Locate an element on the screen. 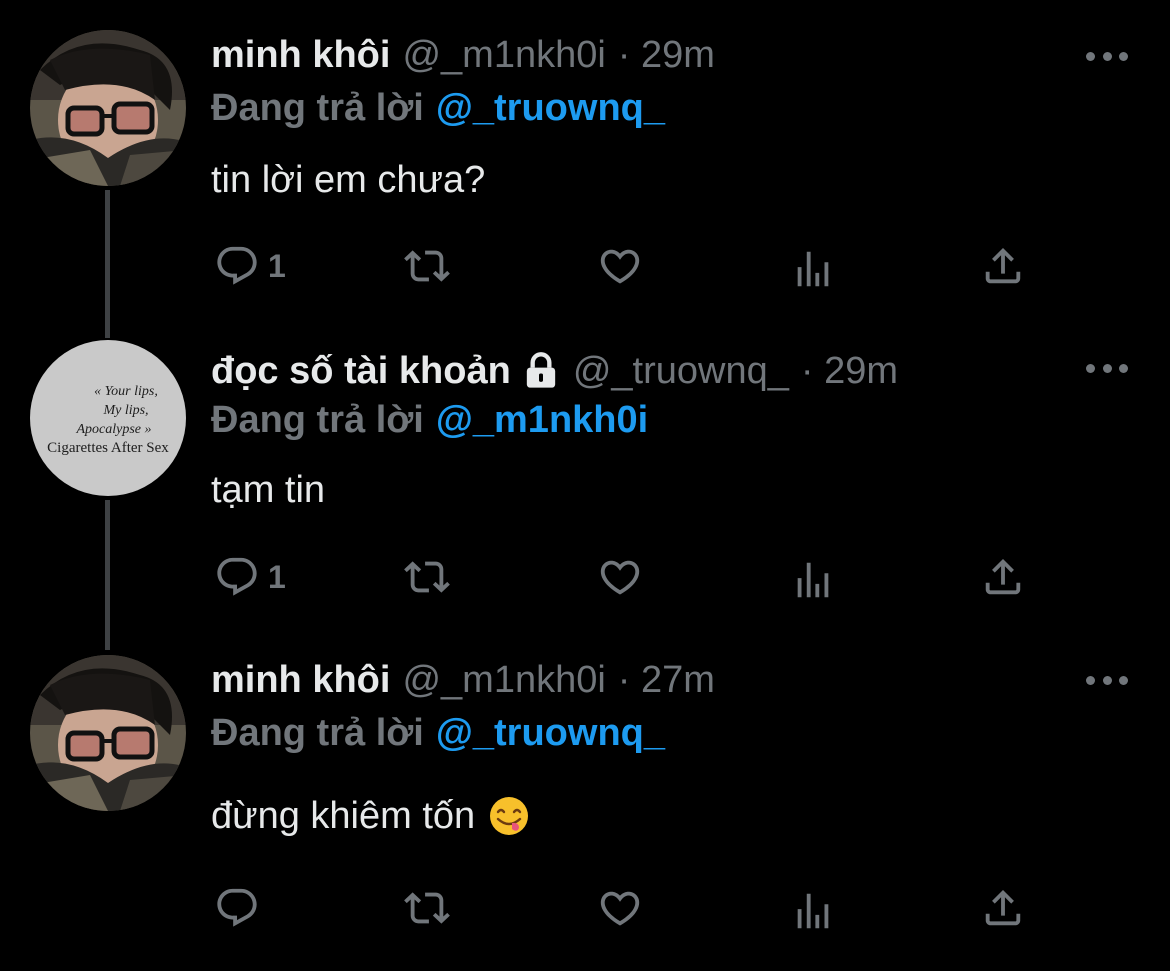  thread-line is located at coordinates (107, 575).